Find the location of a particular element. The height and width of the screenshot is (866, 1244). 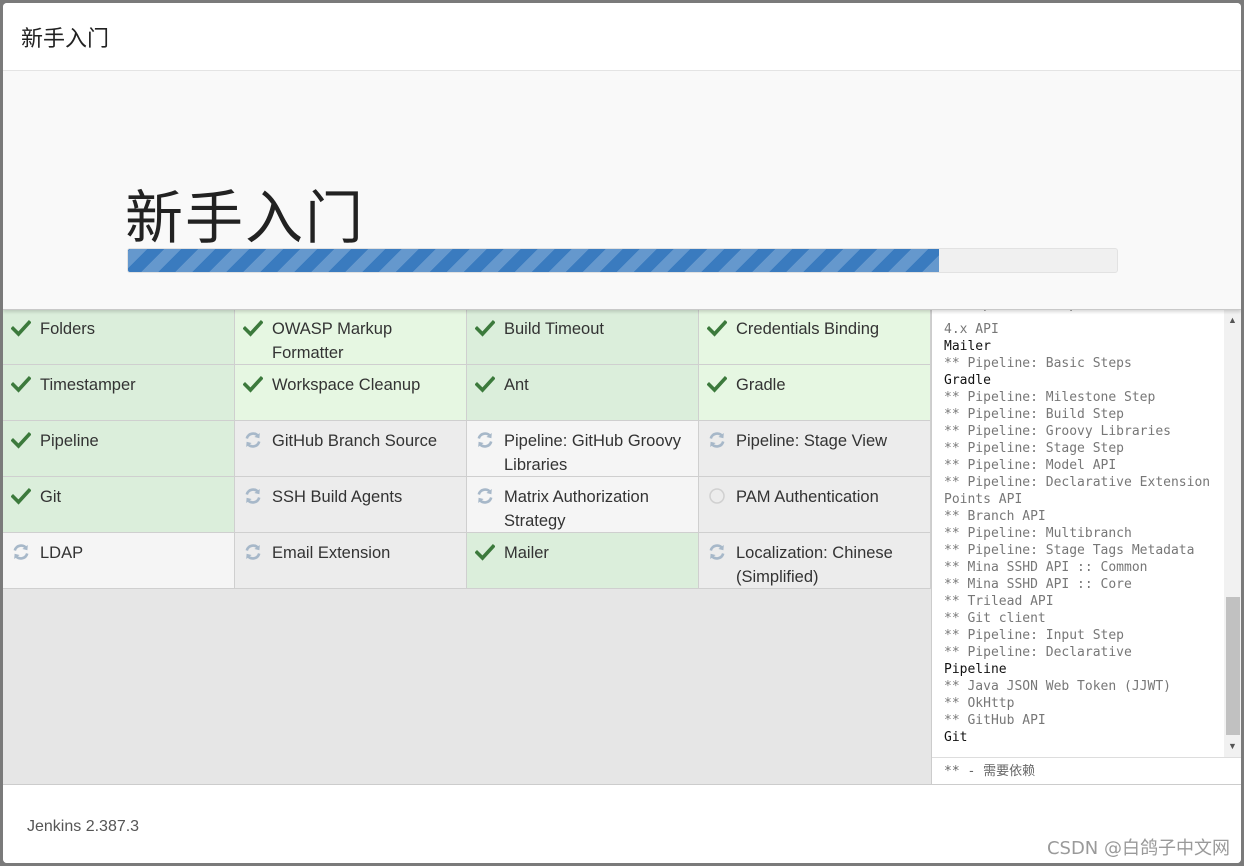

log-line: 4.x API is located at coordinates (971, 329).